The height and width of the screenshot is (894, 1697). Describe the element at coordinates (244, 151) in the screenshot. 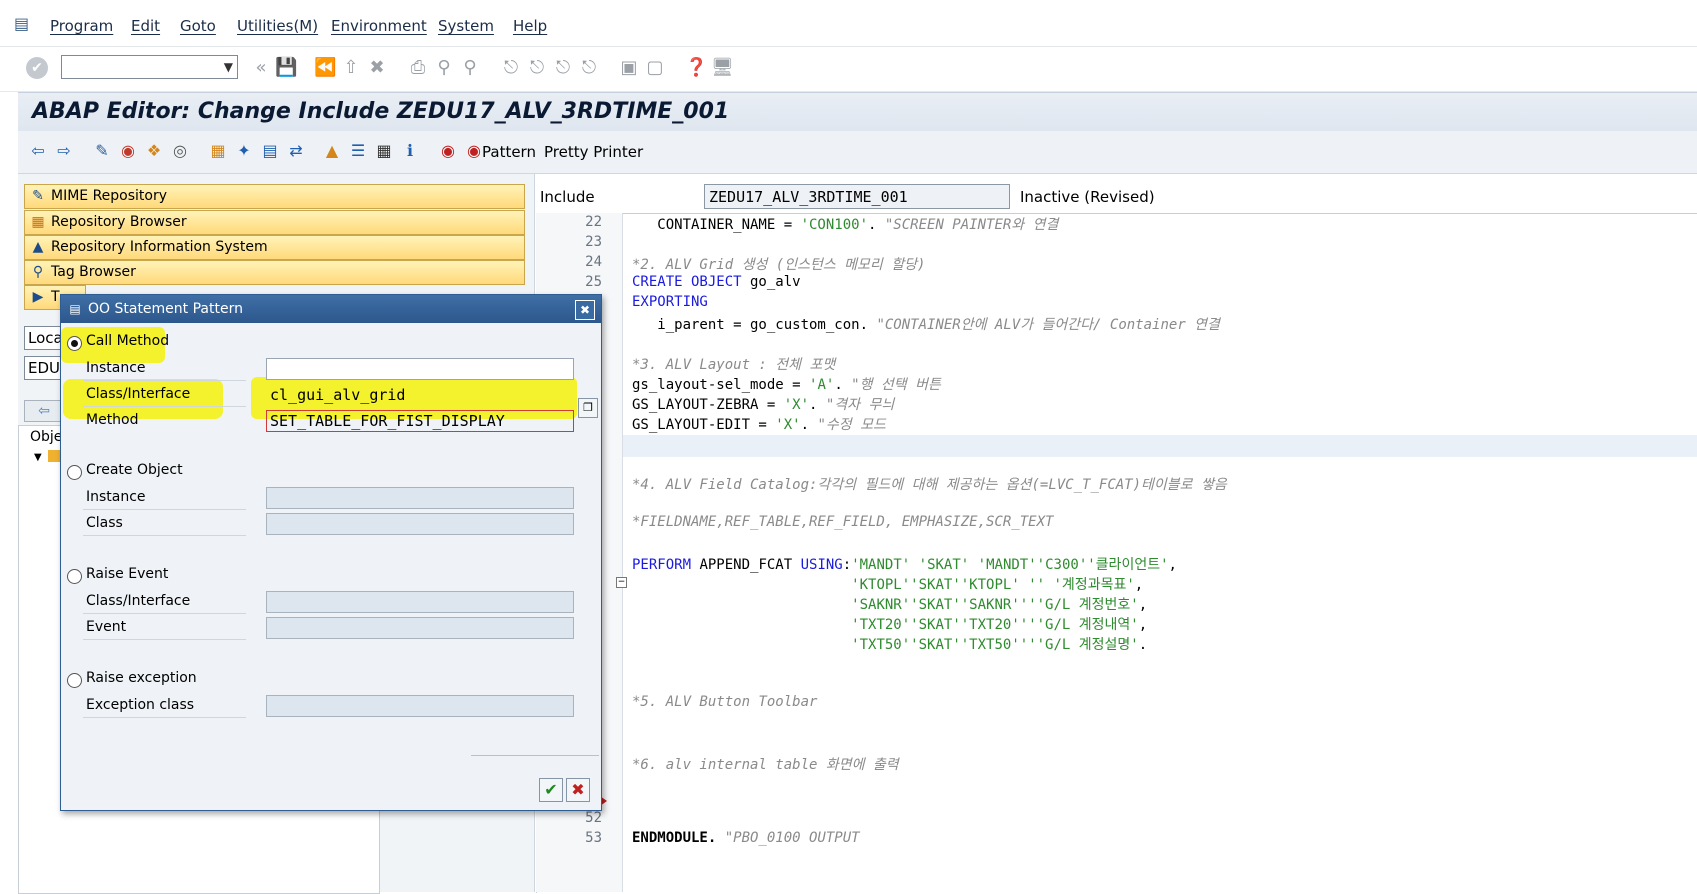

I see `test-icon: ✦` at that location.